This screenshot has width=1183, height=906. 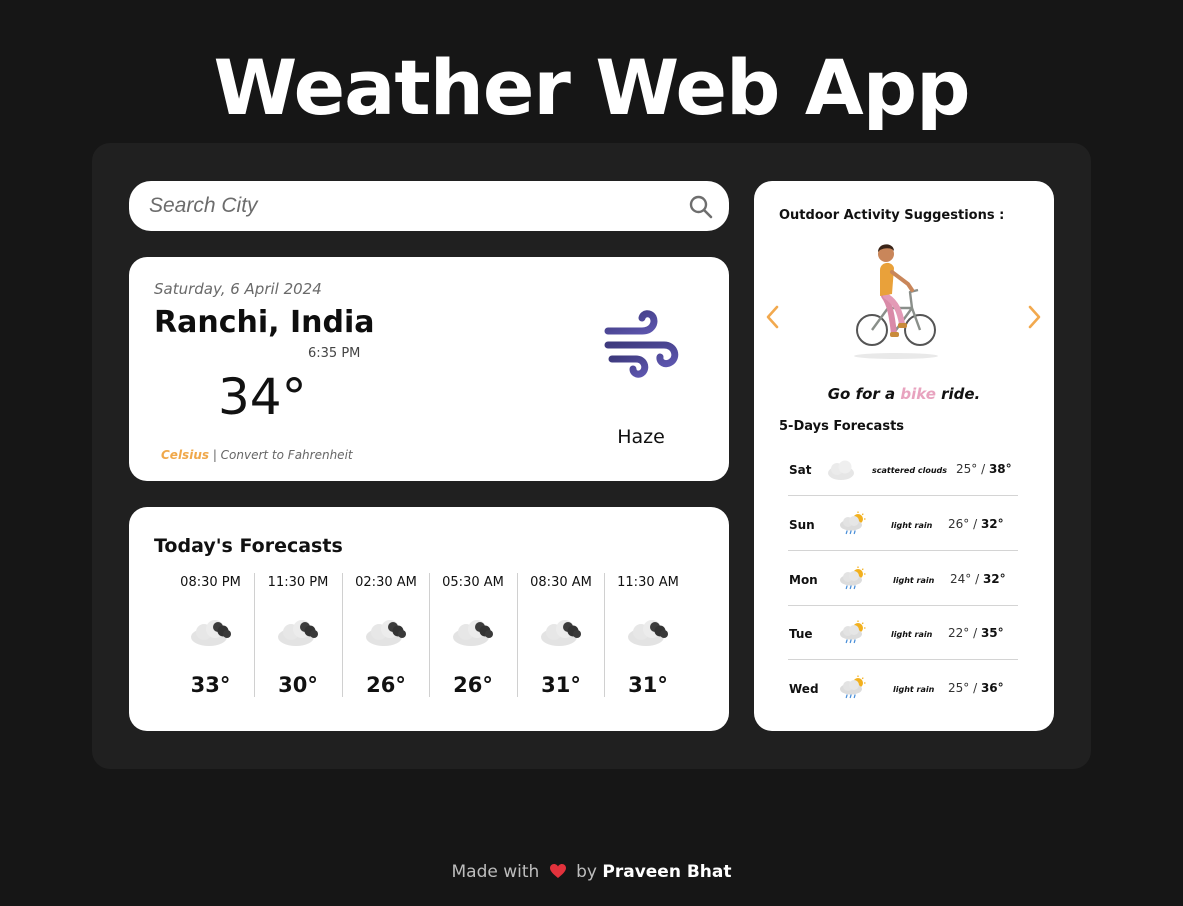 I want to click on footer: Made with by Praveen Bhat, so click(x=591, y=872).